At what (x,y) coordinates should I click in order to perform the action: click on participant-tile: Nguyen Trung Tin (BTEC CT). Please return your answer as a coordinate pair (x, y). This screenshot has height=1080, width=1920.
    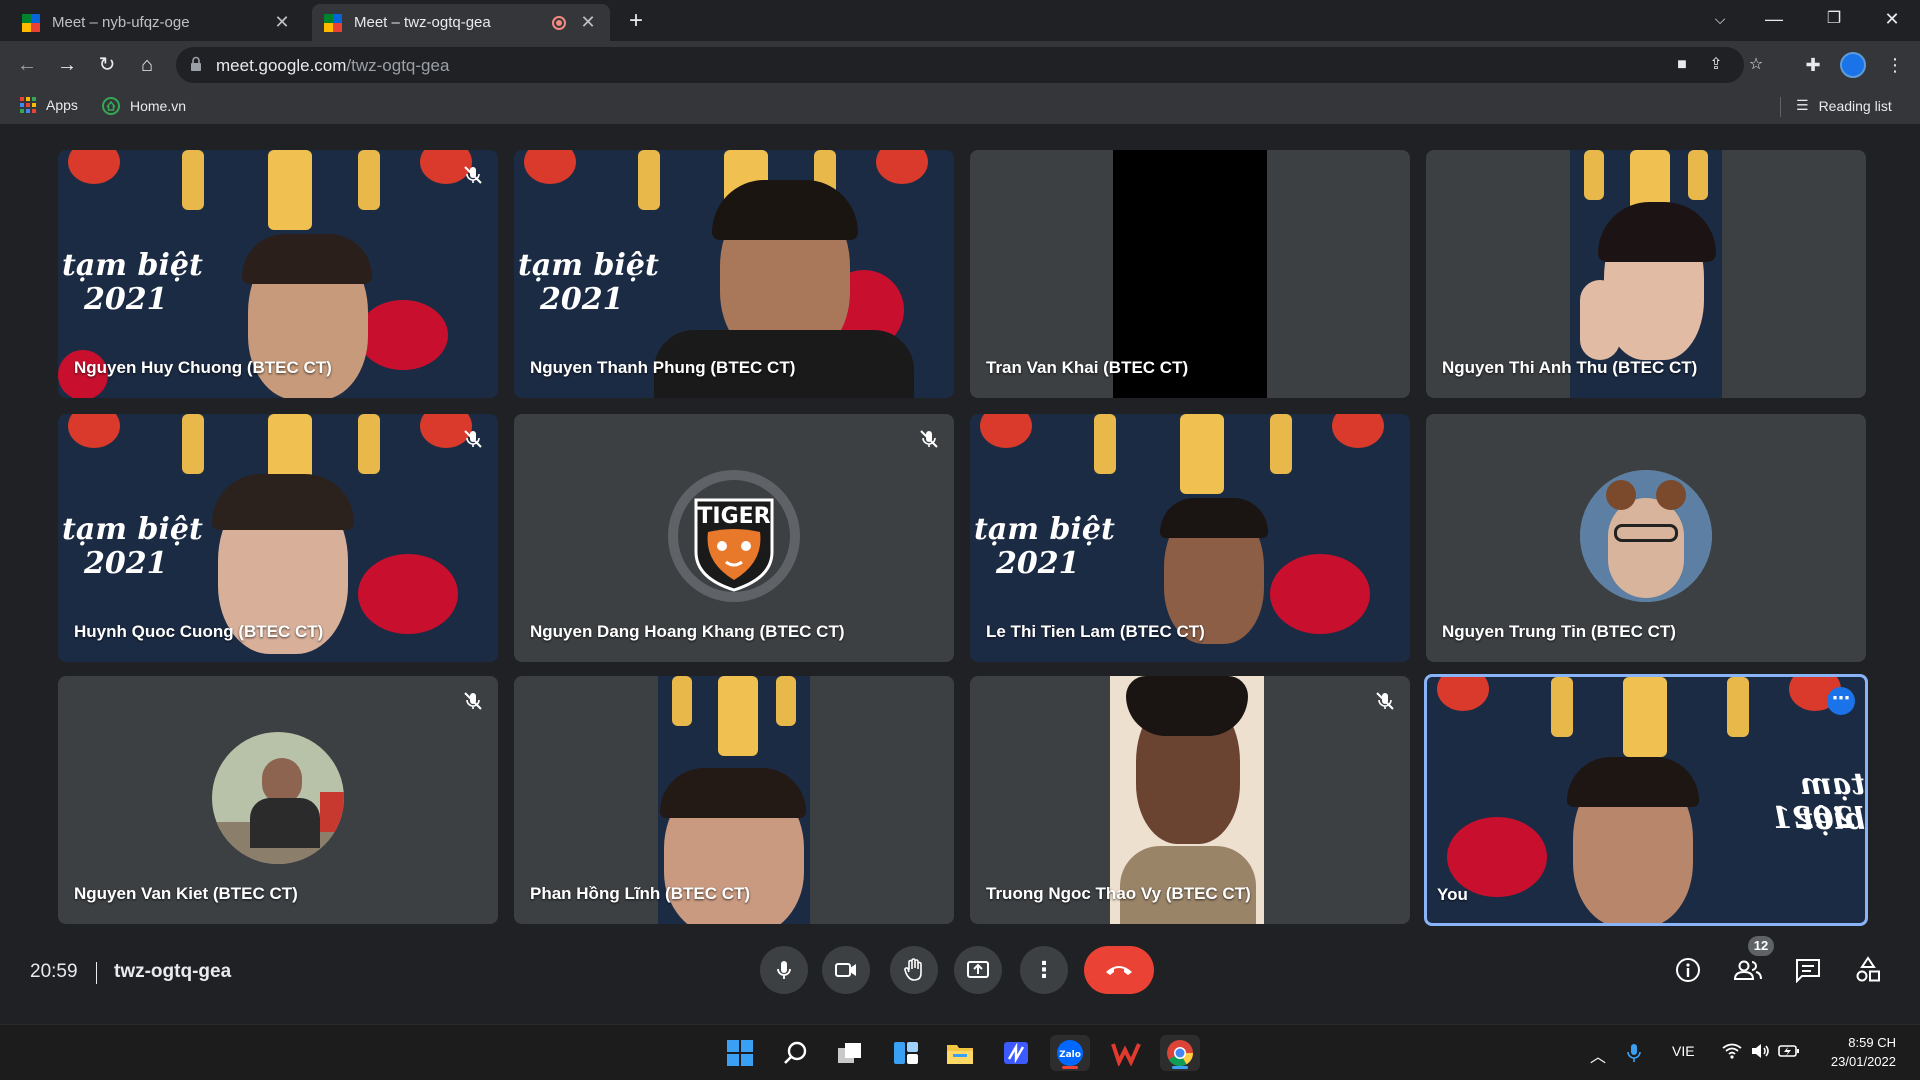
    Looking at the image, I should click on (1646, 538).